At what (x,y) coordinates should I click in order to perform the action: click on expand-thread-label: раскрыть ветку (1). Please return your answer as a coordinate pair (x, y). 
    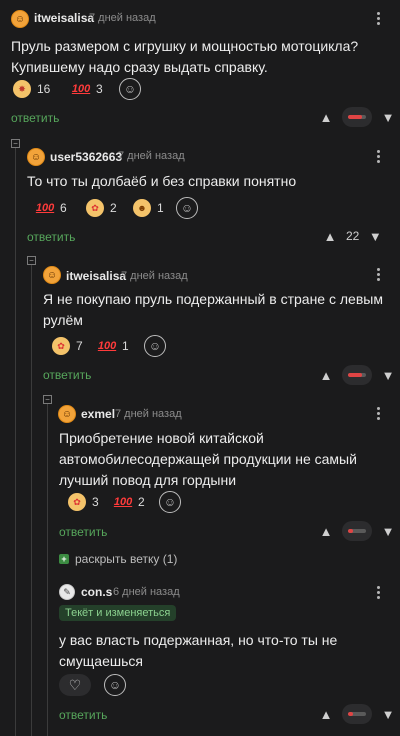
    Looking at the image, I should click on (126, 559).